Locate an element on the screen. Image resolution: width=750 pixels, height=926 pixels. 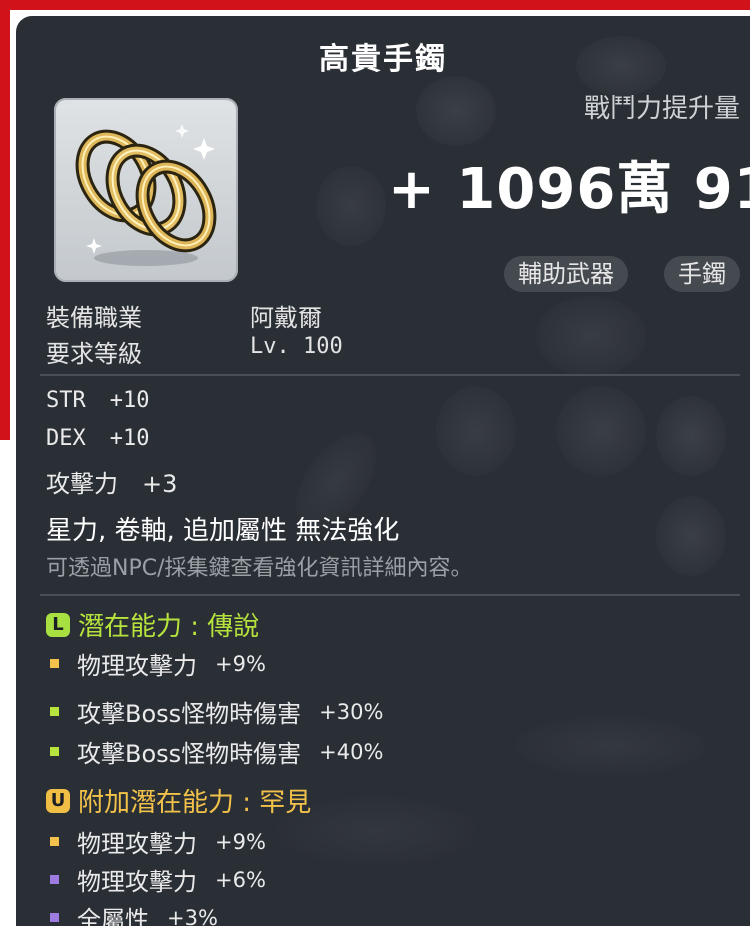
potential-value: +30% is located at coordinates (351, 711).